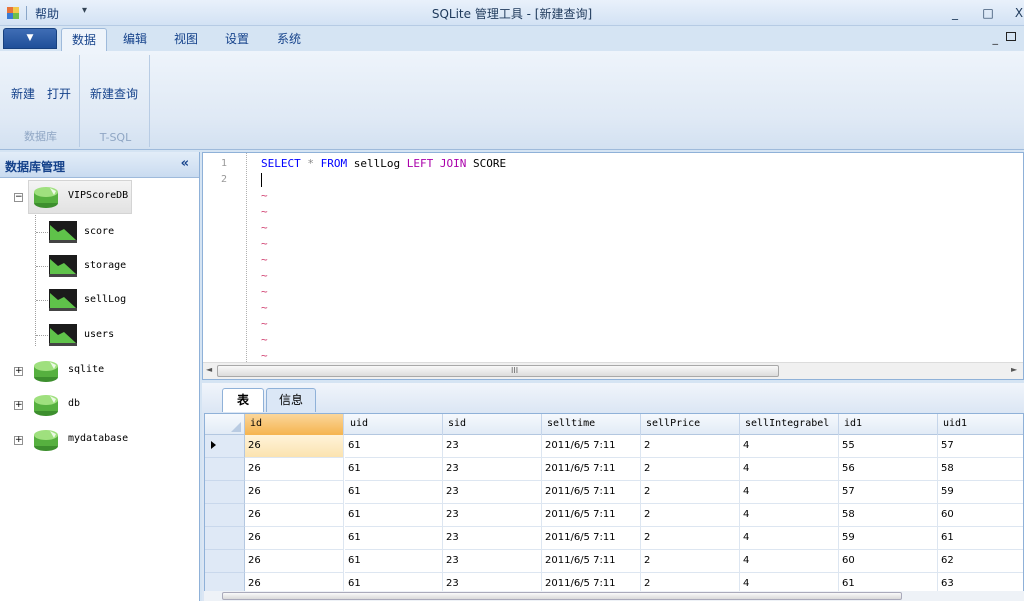  What do you see at coordinates (30, 38) in the screenshot?
I see `application-menu-button: ▼` at bounding box center [30, 38].